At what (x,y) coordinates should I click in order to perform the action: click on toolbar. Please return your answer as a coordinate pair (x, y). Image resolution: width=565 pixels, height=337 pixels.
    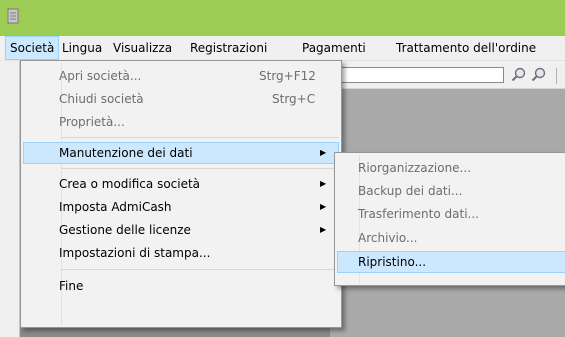
    Looking at the image, I should click on (447, 75).